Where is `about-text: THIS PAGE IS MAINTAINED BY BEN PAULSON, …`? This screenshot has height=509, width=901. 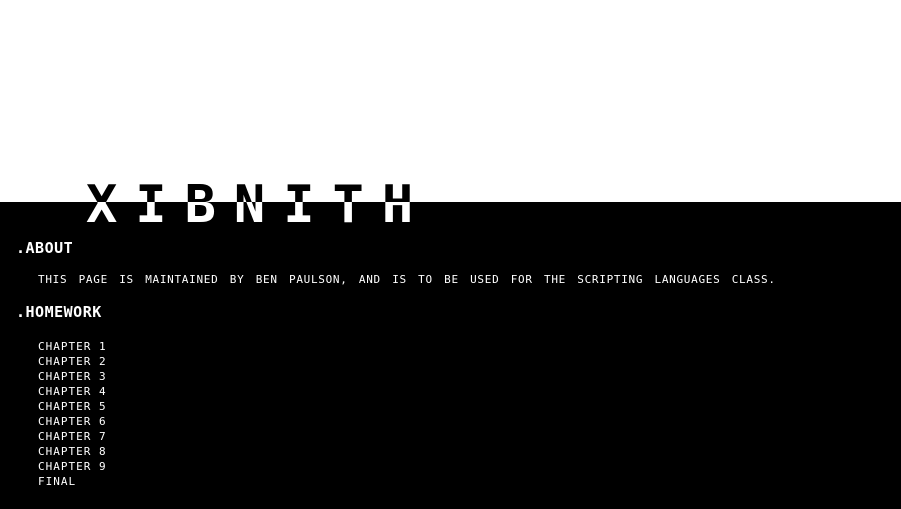
about-text: THIS PAGE IS MAINTAINED BY BEN PAULSON, … is located at coordinates (407, 279).